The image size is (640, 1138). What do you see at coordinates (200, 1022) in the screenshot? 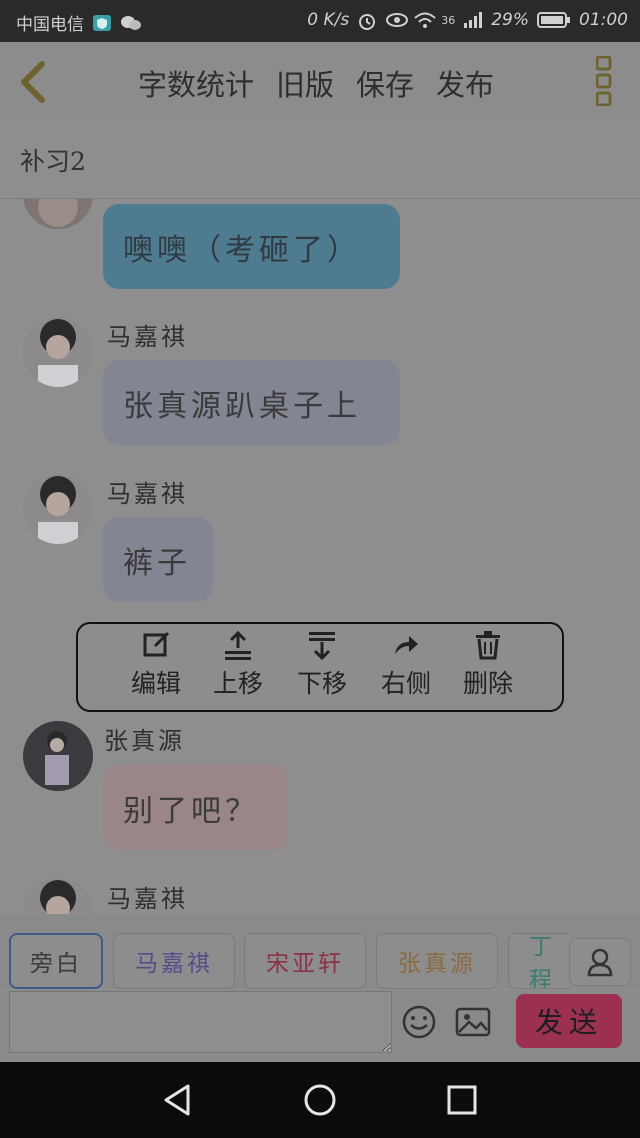
I see `message-input` at bounding box center [200, 1022].